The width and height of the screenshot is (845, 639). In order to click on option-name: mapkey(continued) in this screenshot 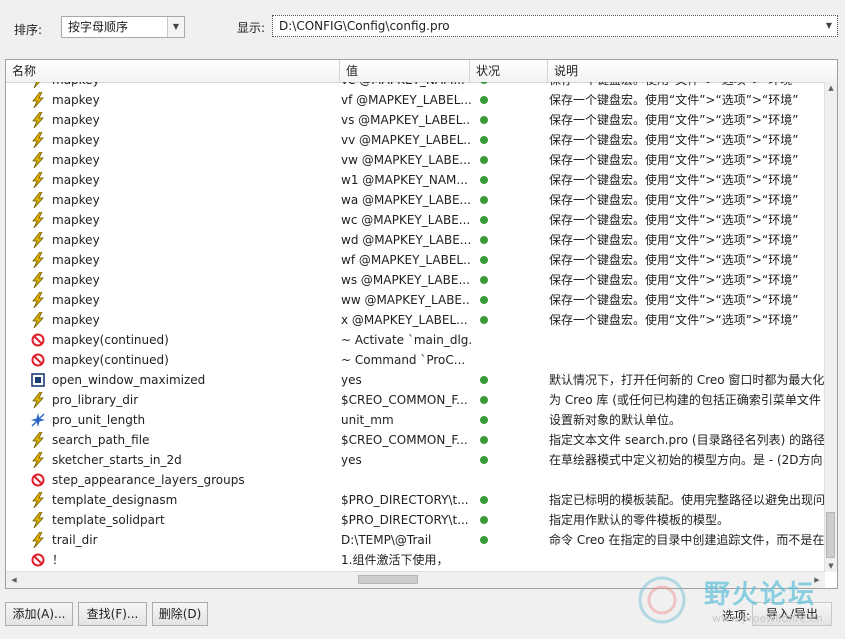, I will do `click(110, 340)`.